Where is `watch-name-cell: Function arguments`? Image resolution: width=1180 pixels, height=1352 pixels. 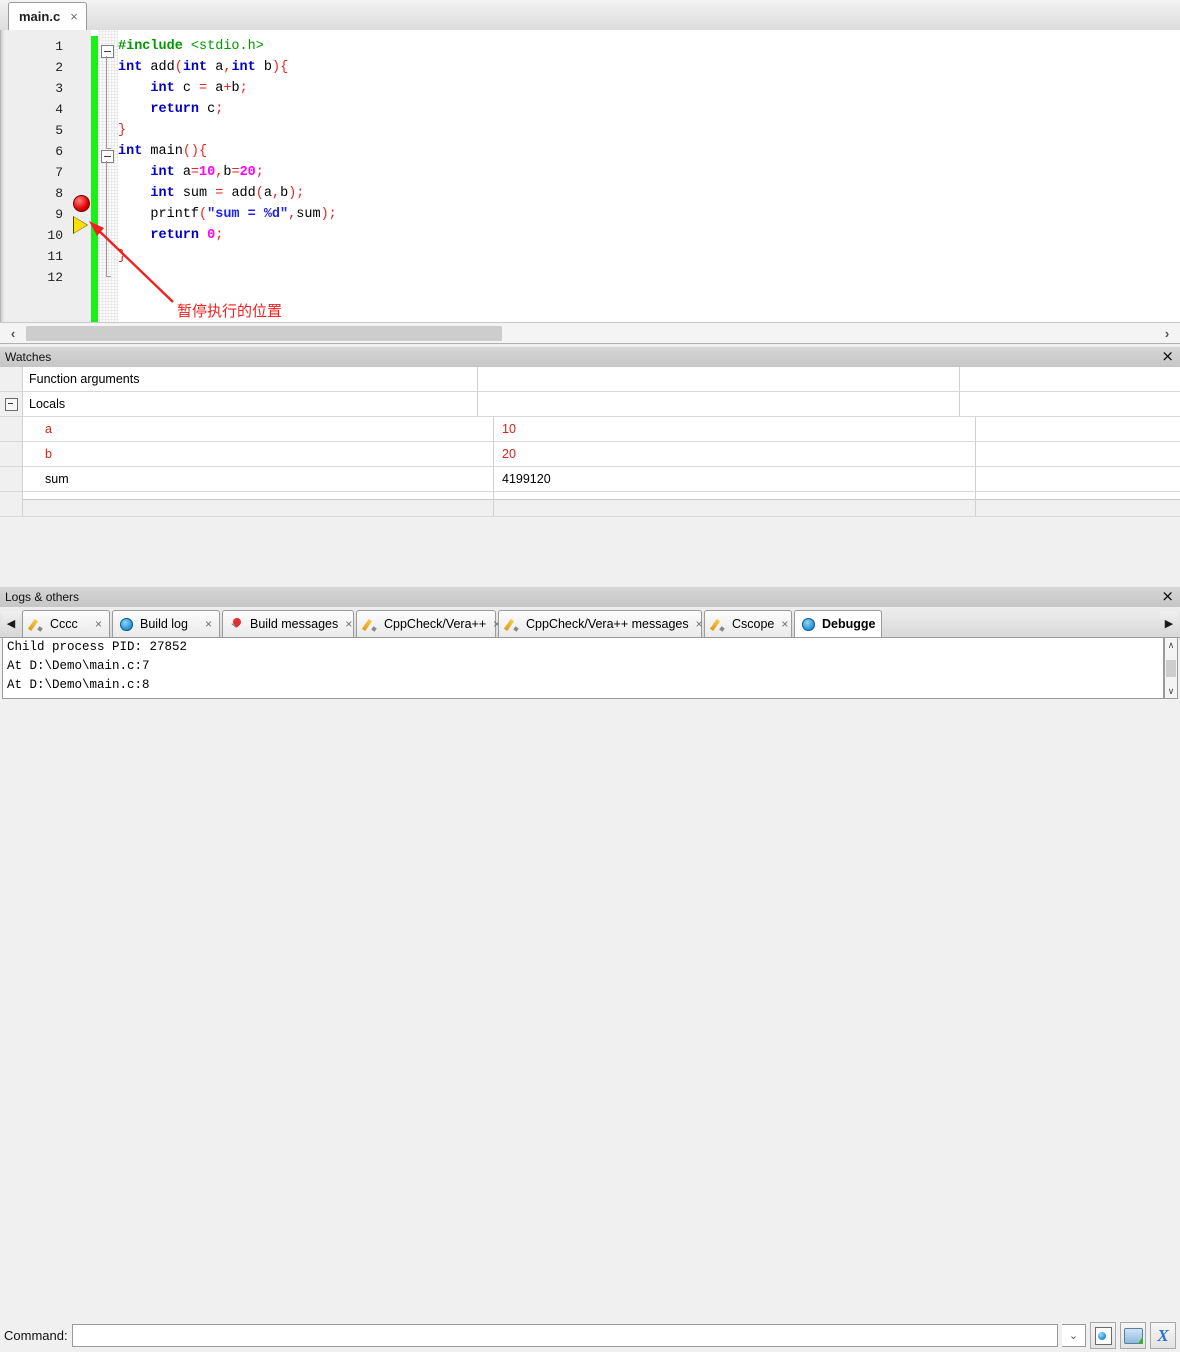 watch-name-cell: Function arguments is located at coordinates (250, 379).